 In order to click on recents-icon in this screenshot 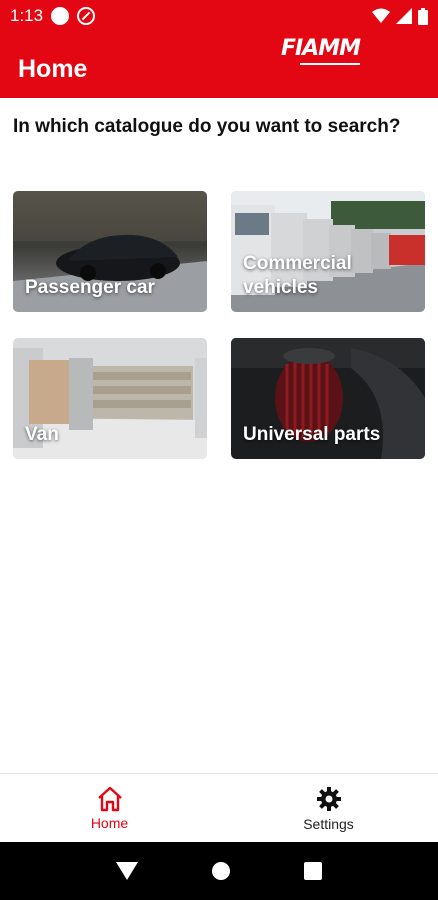, I will do `click(312, 871)`.